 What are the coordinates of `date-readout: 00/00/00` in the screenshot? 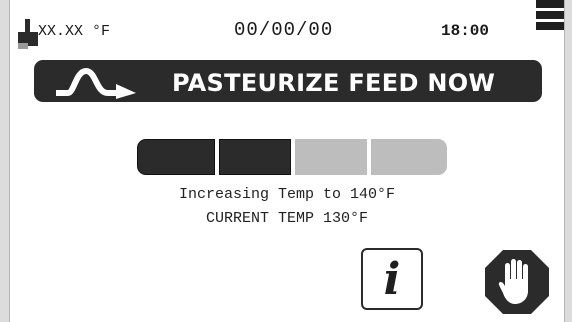 It's located at (284, 30).